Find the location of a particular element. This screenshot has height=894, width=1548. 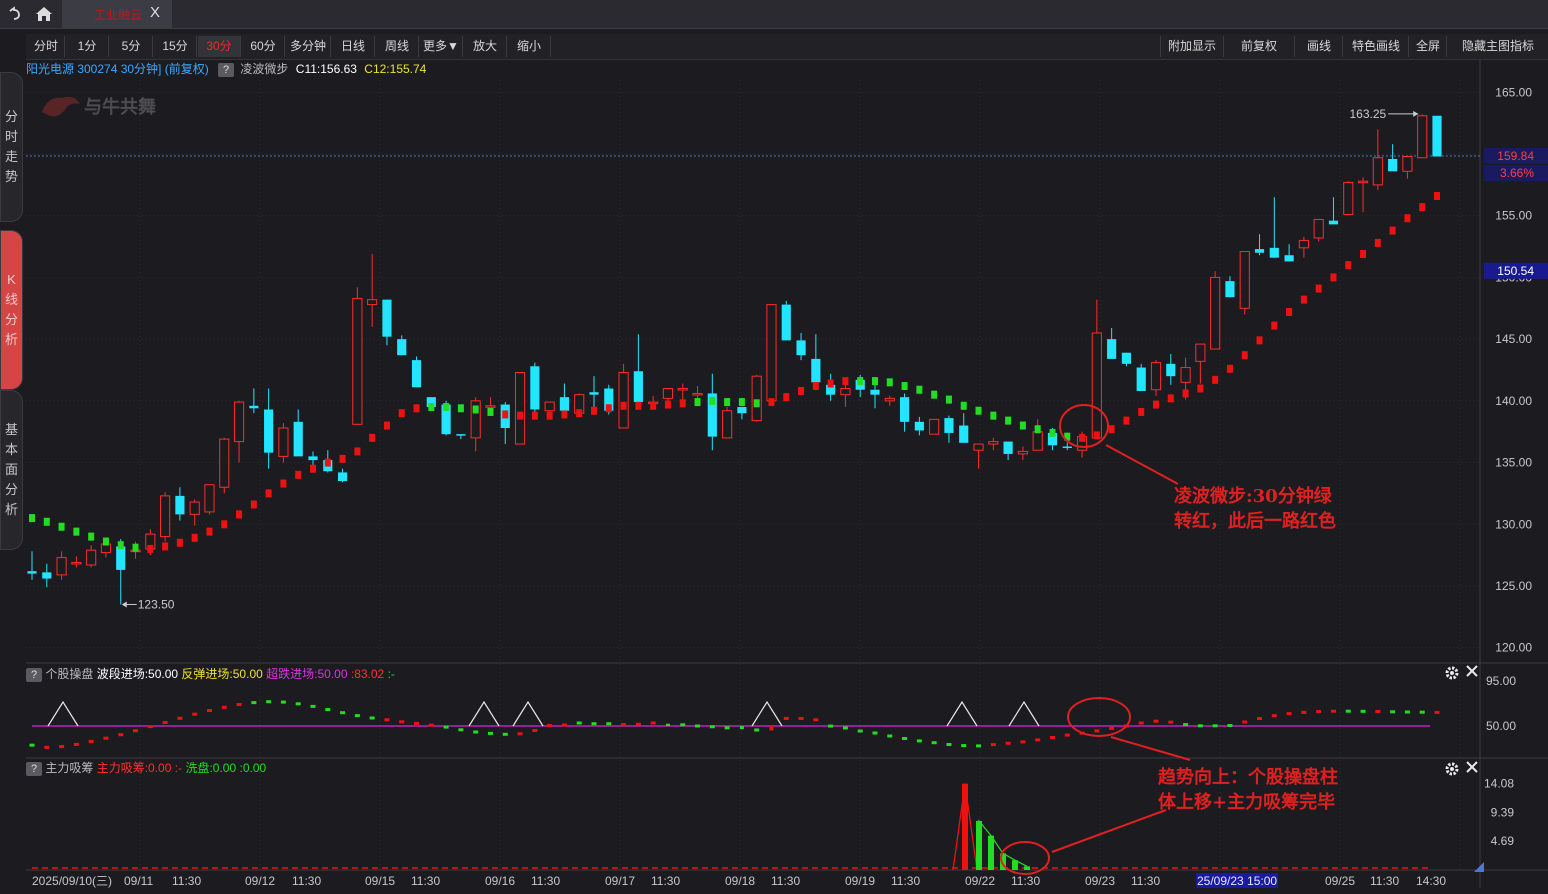

time-axis-label: 09/12 is located at coordinates (260, 881).